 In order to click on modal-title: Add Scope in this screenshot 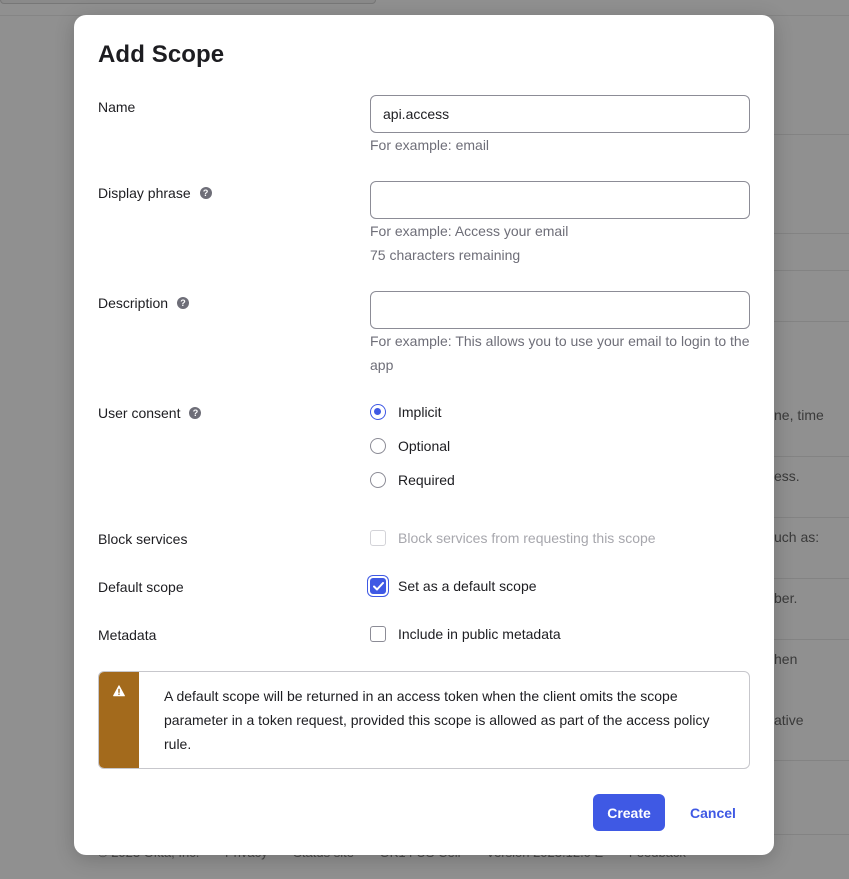, I will do `click(161, 54)`.